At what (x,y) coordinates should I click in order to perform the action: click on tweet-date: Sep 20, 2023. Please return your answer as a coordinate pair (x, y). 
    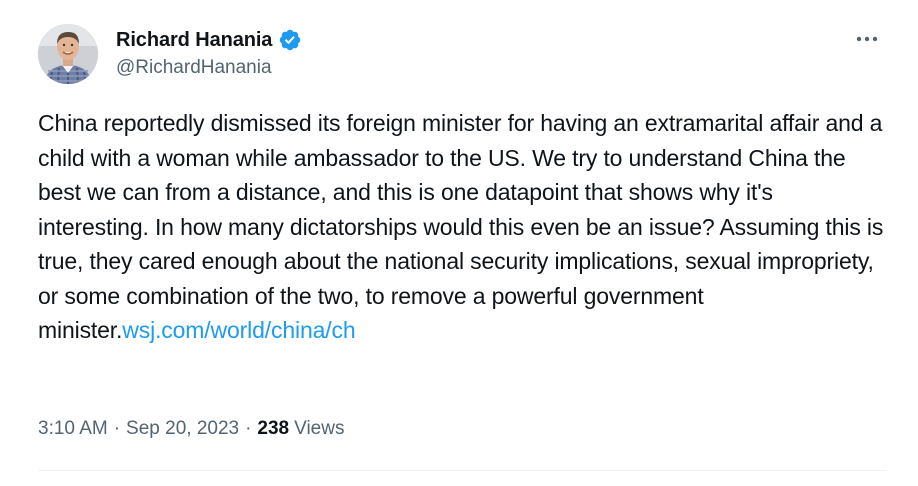
    Looking at the image, I should click on (182, 429).